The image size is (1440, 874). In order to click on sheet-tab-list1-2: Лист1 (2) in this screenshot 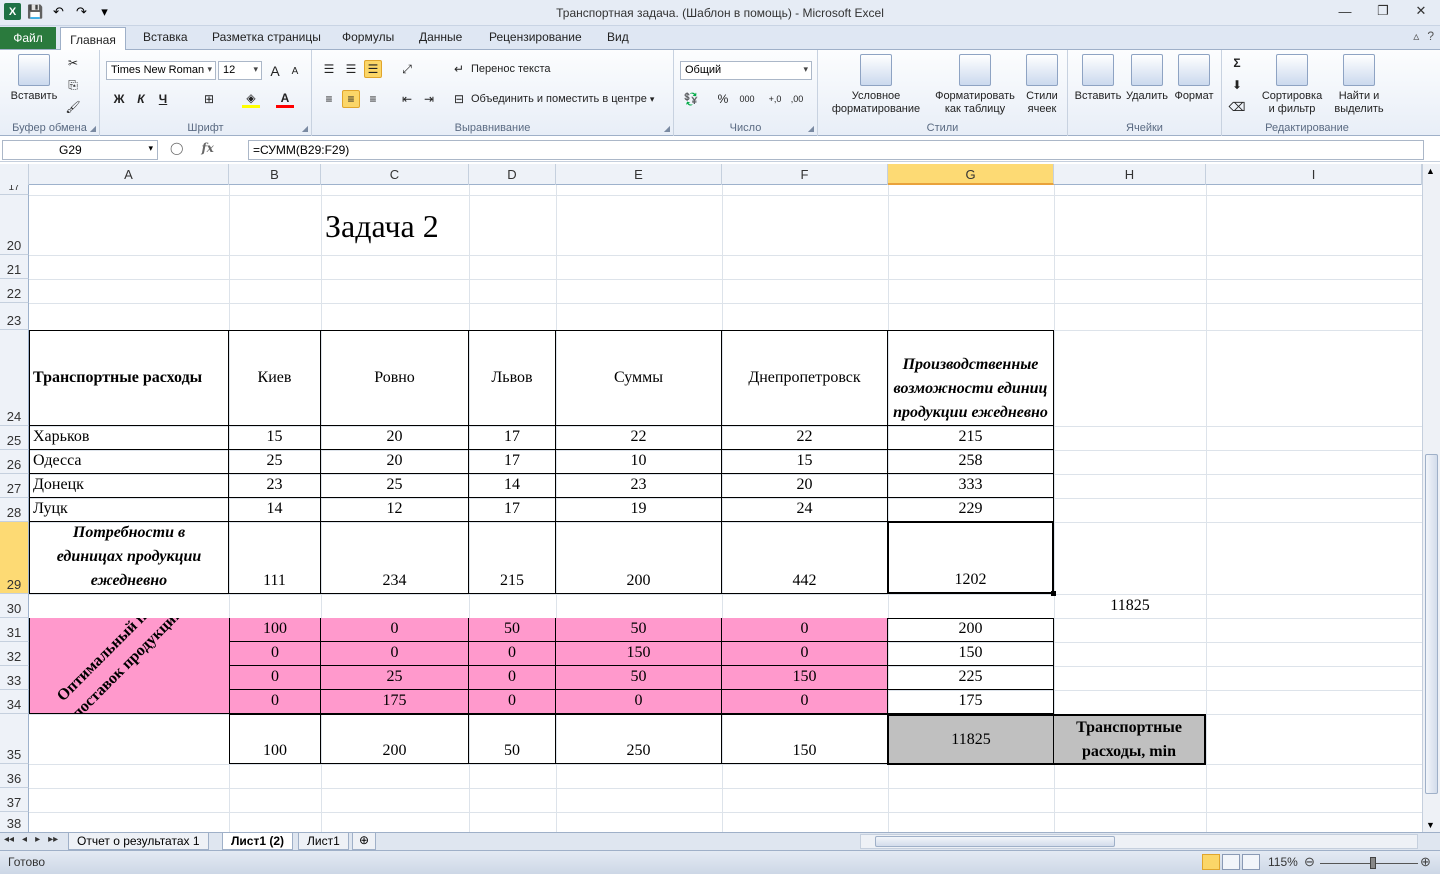, I will do `click(258, 841)`.